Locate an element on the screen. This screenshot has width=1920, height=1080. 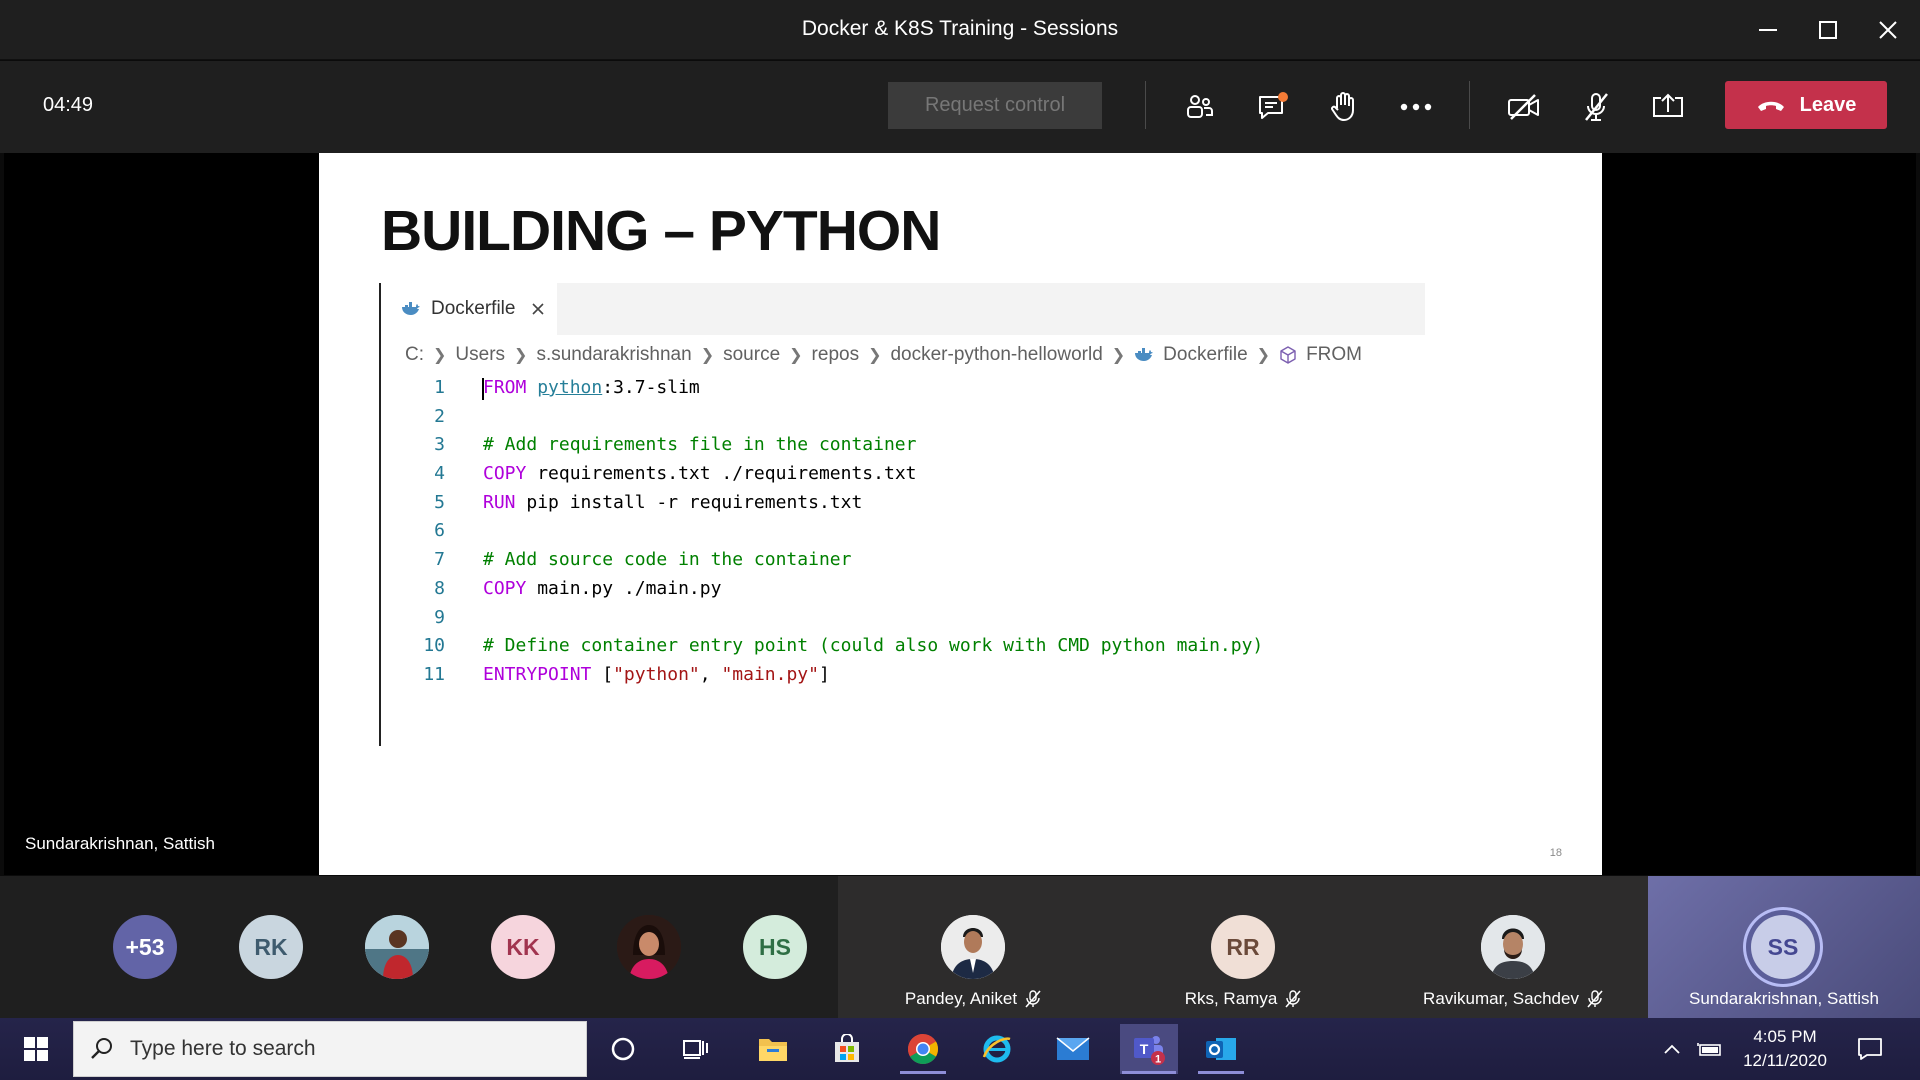
breadcrumb-item: FROM is located at coordinates (1334, 355).